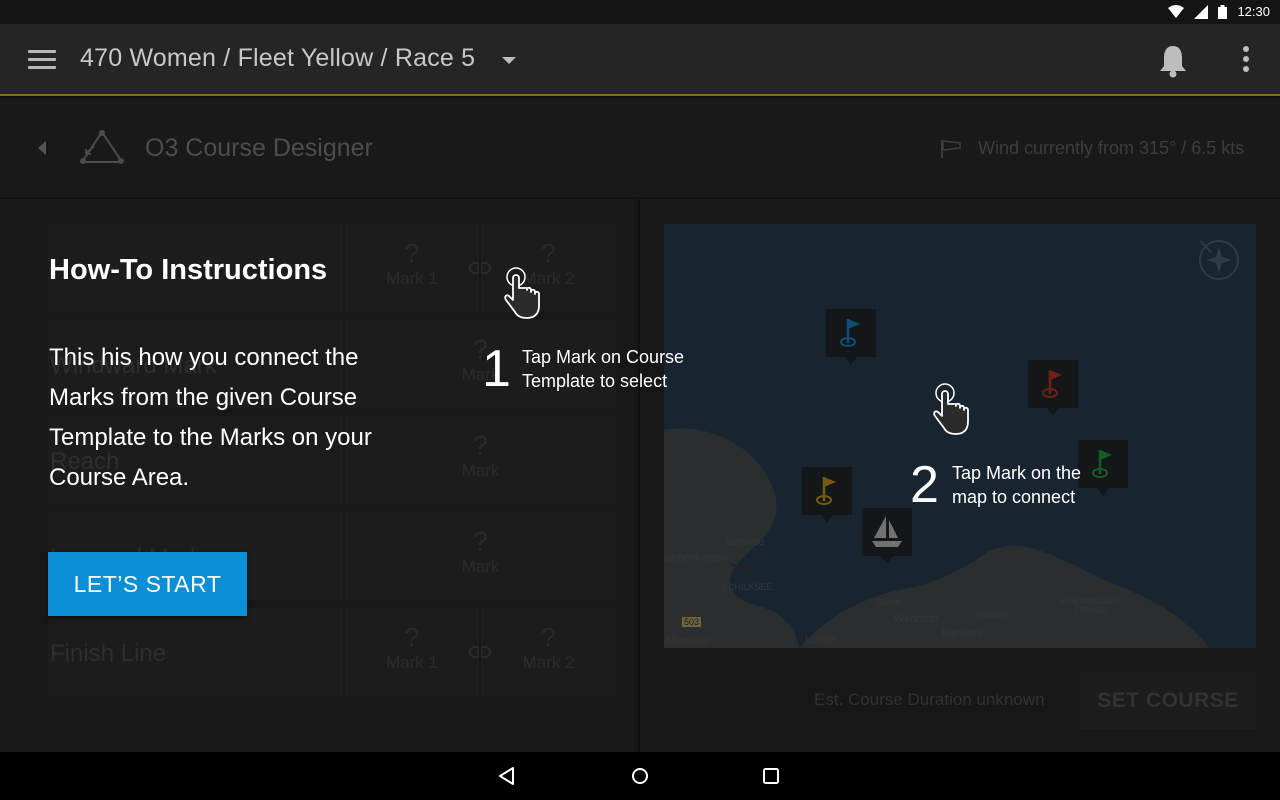 This screenshot has width=1280, height=800. Describe the element at coordinates (188, 270) in the screenshot. I see `instructions-title: How-To Instructions` at that location.